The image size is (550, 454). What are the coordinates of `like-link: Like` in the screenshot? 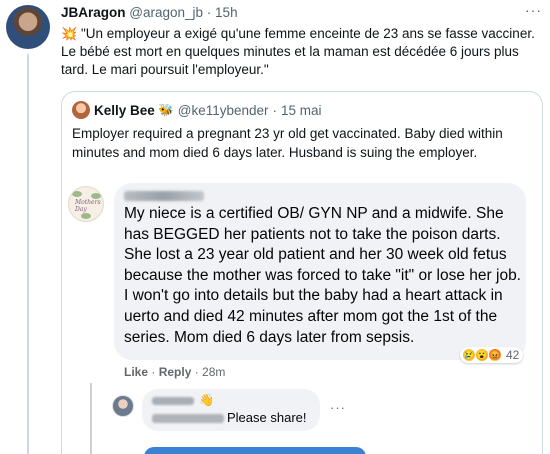 It's located at (136, 372).